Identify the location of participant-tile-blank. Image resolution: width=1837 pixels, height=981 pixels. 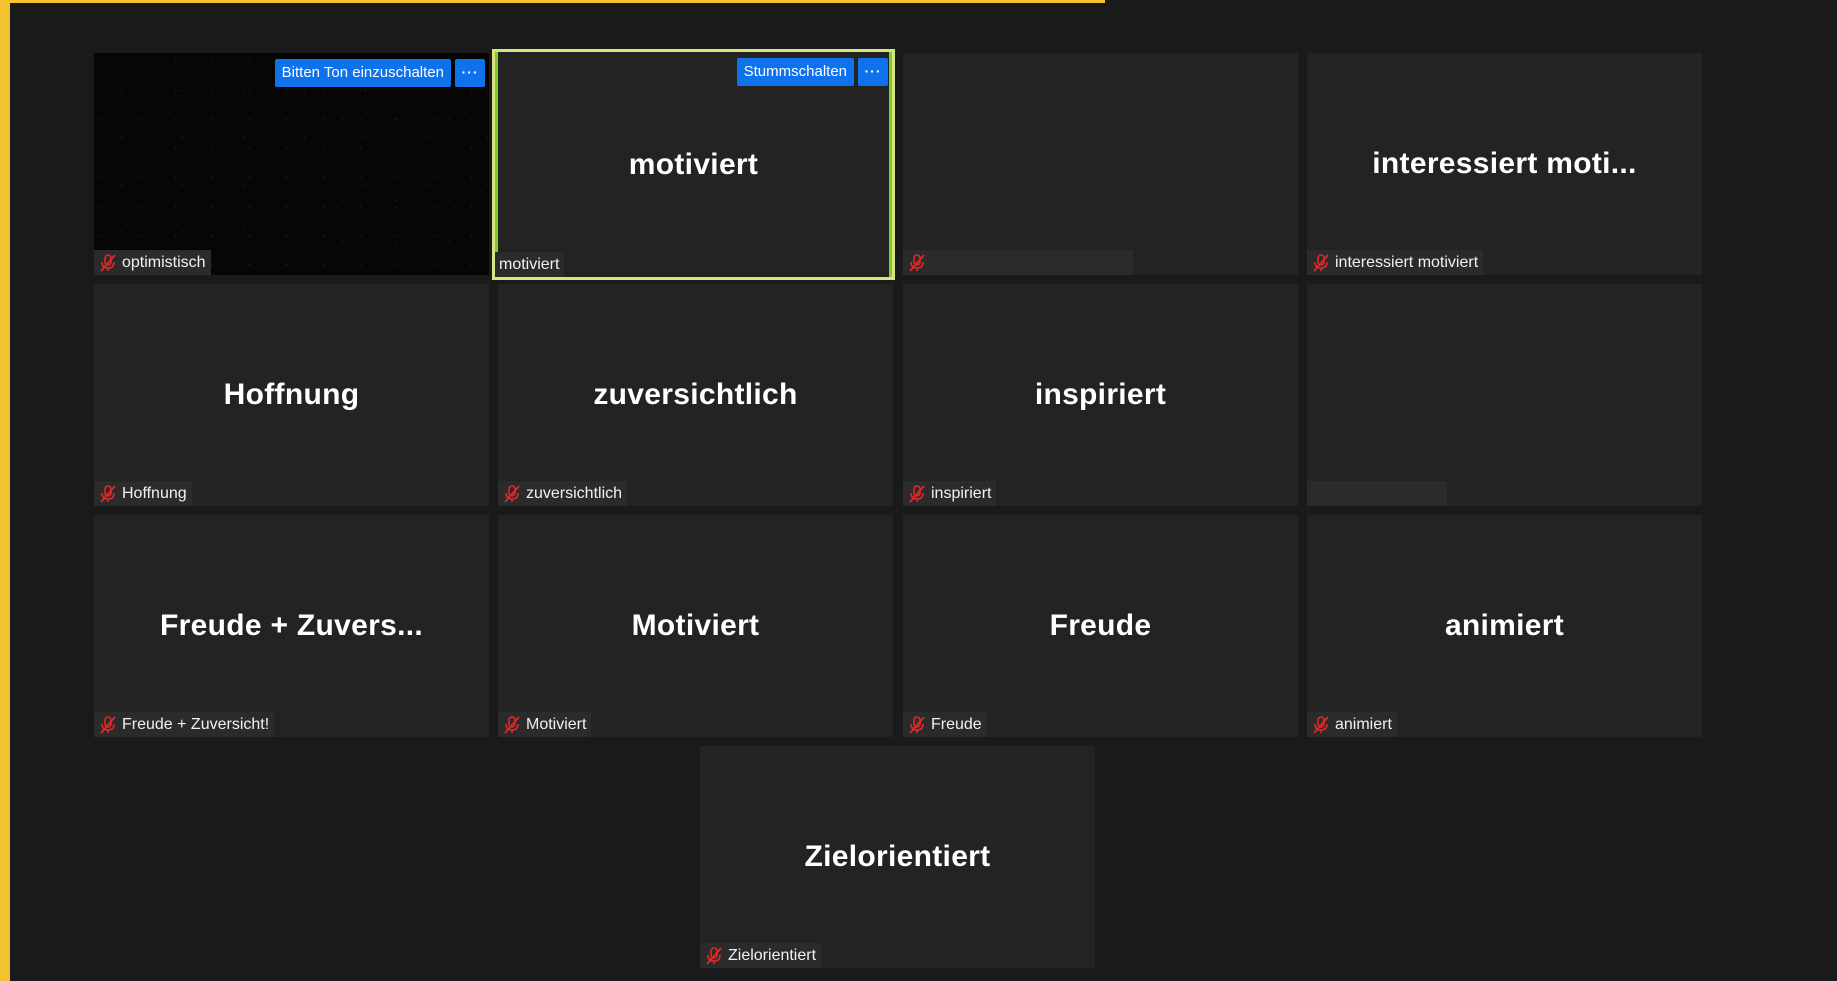
(1504, 395).